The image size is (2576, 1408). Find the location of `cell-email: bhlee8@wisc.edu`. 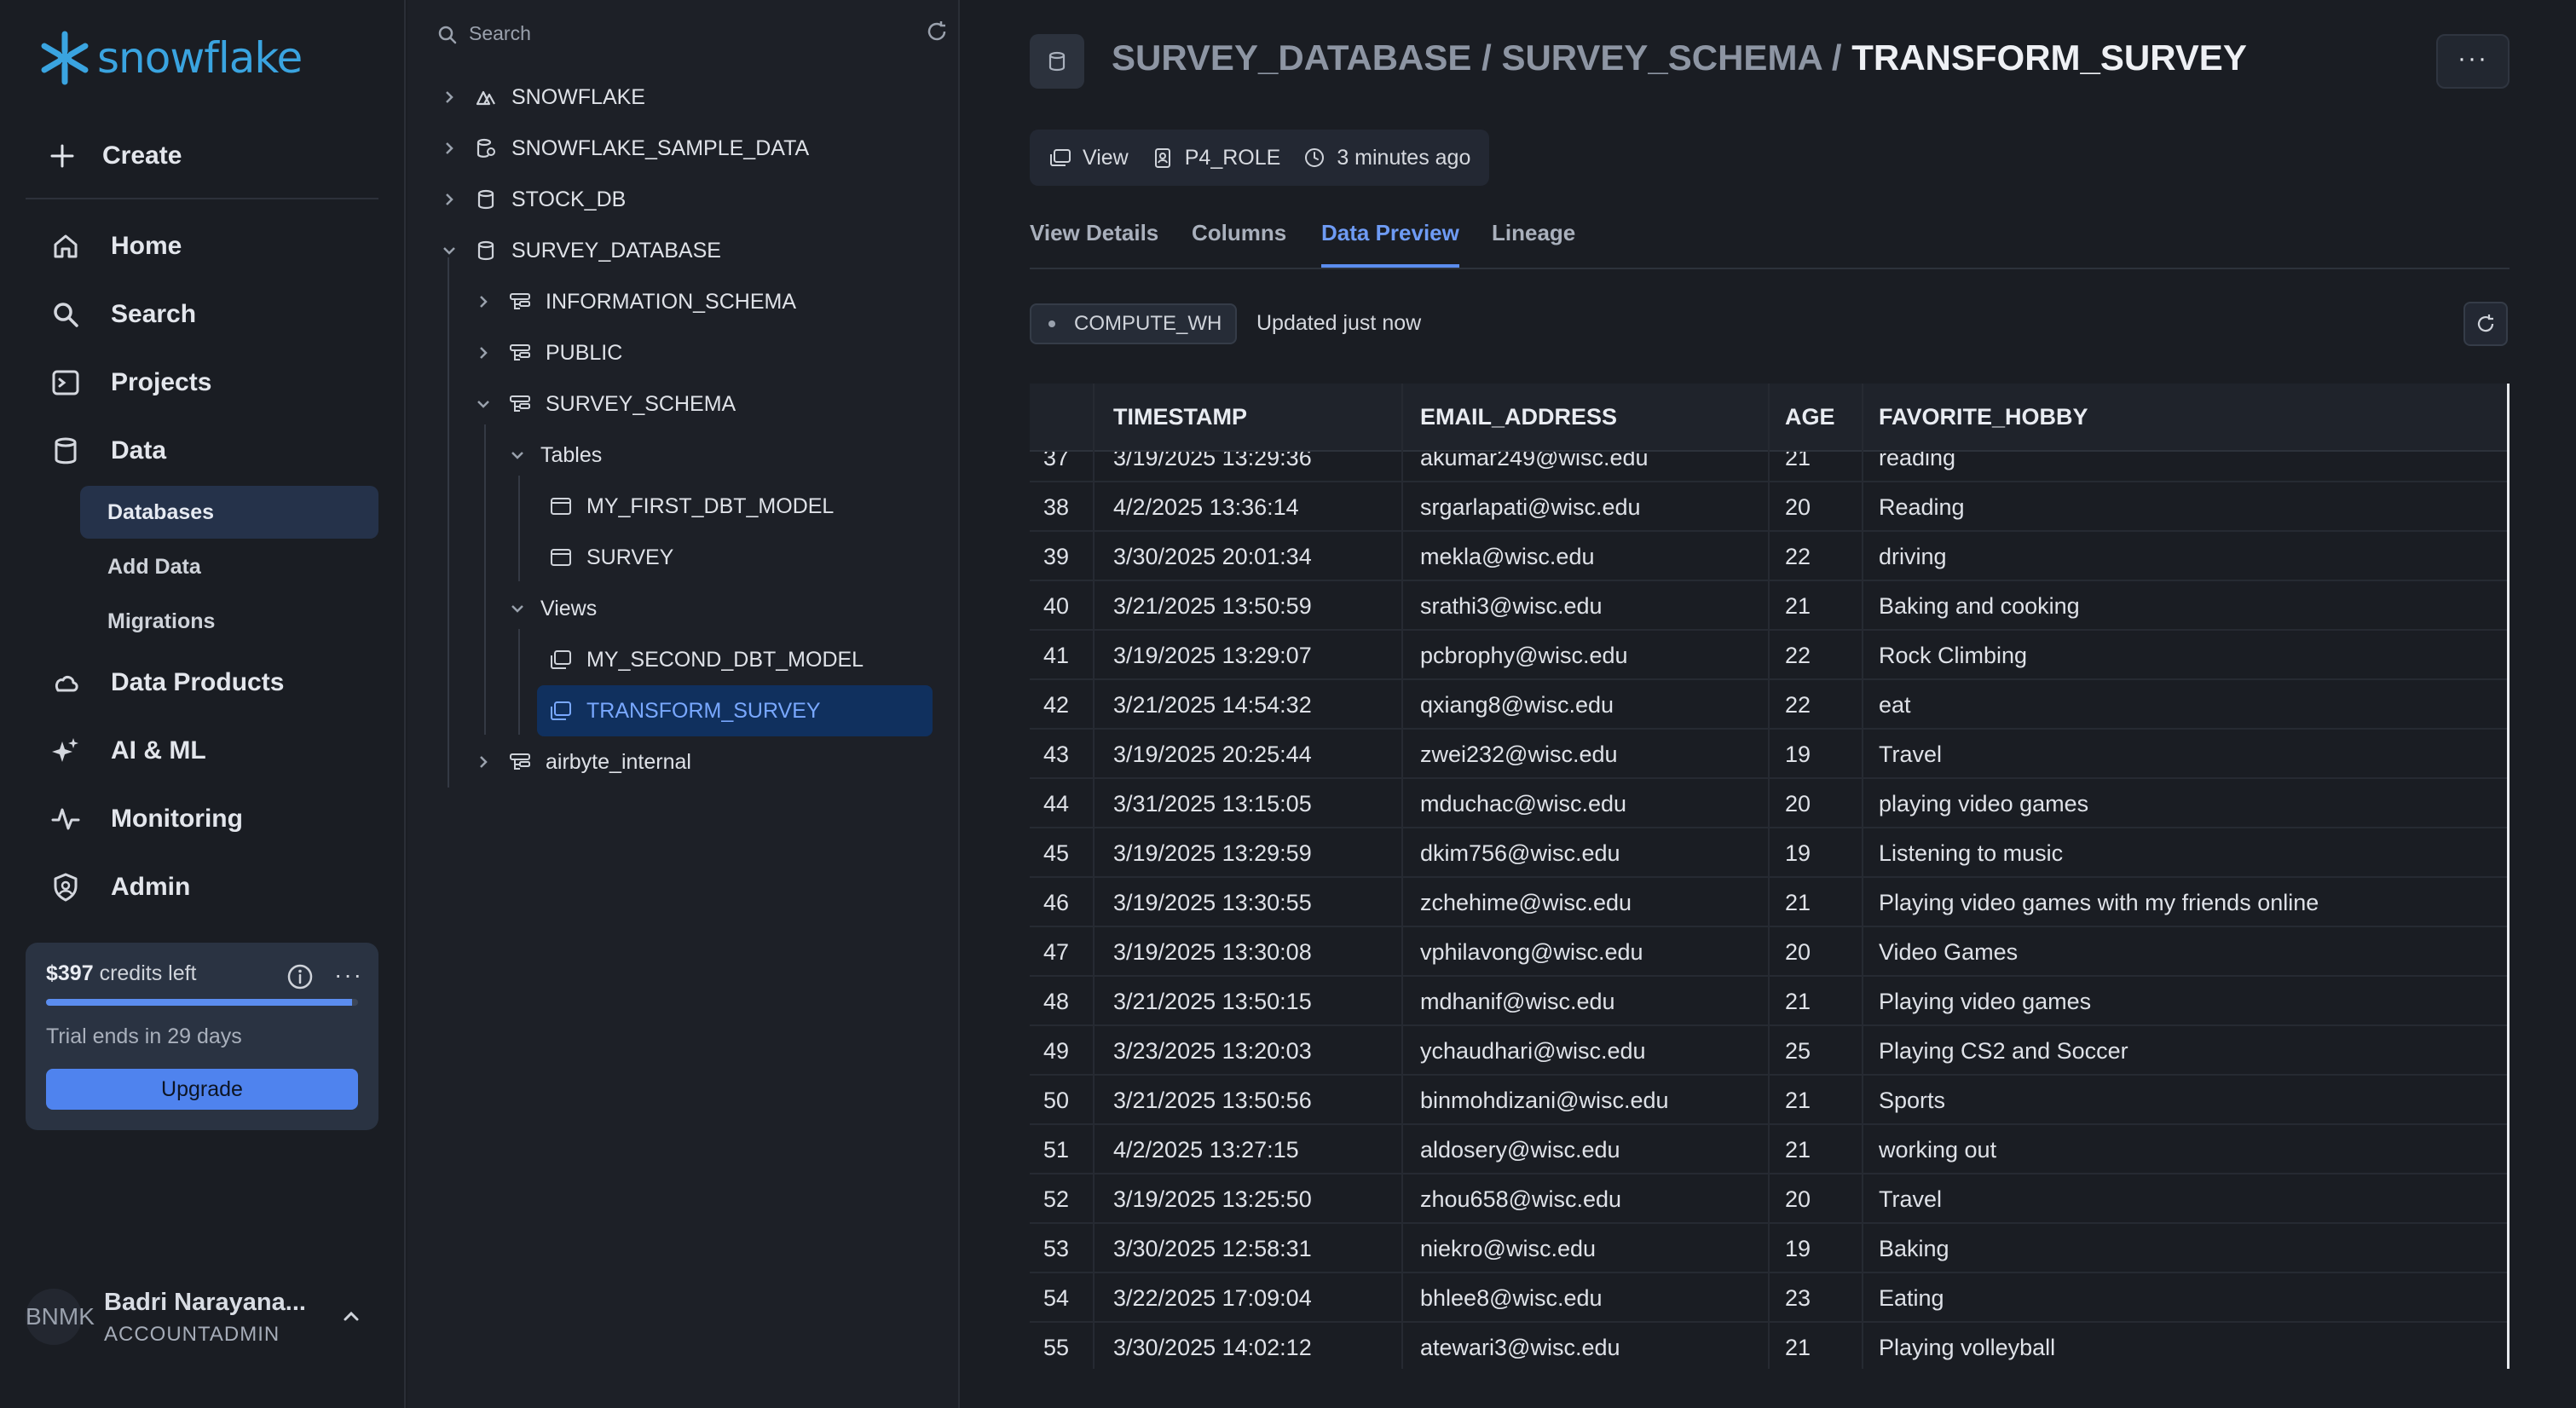

cell-email: bhlee8@wisc.edu is located at coordinates (1511, 1298).